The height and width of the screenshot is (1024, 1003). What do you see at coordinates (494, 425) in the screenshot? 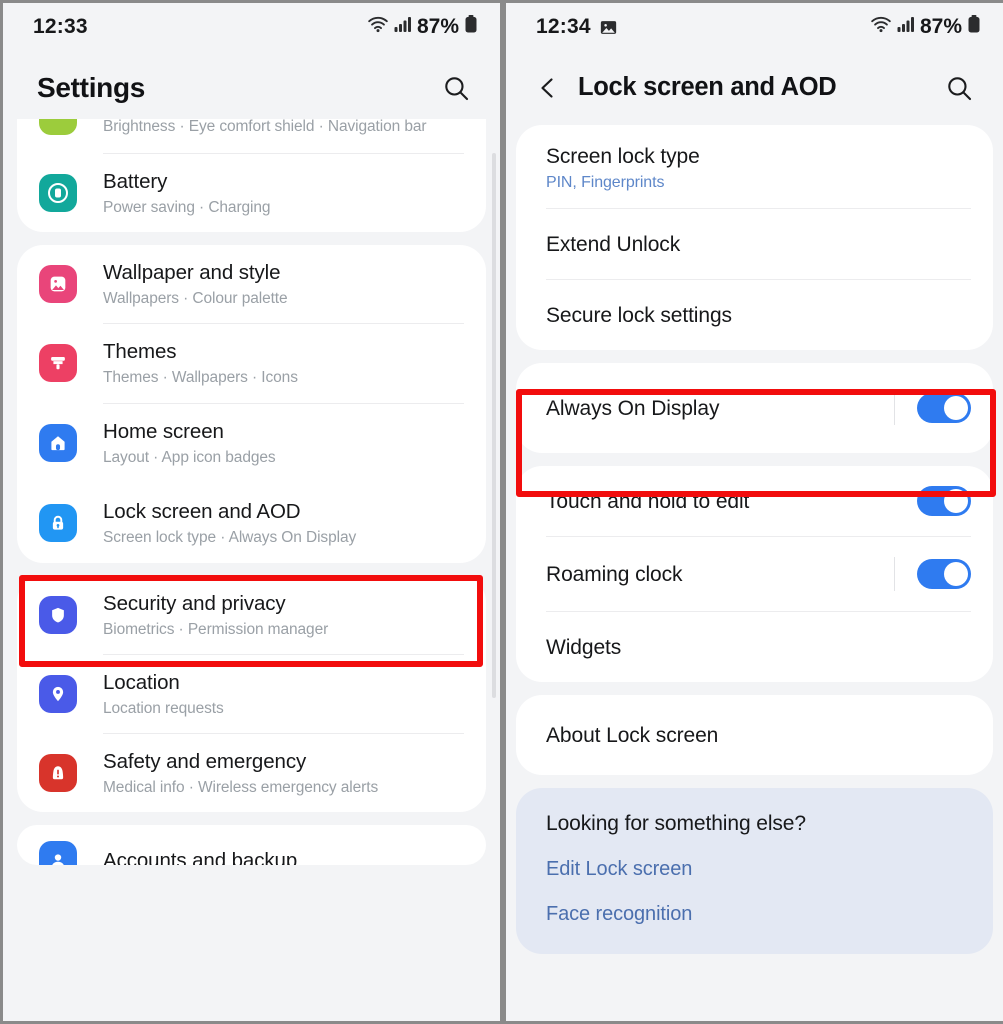
I see `scrollbar-left` at bounding box center [494, 425].